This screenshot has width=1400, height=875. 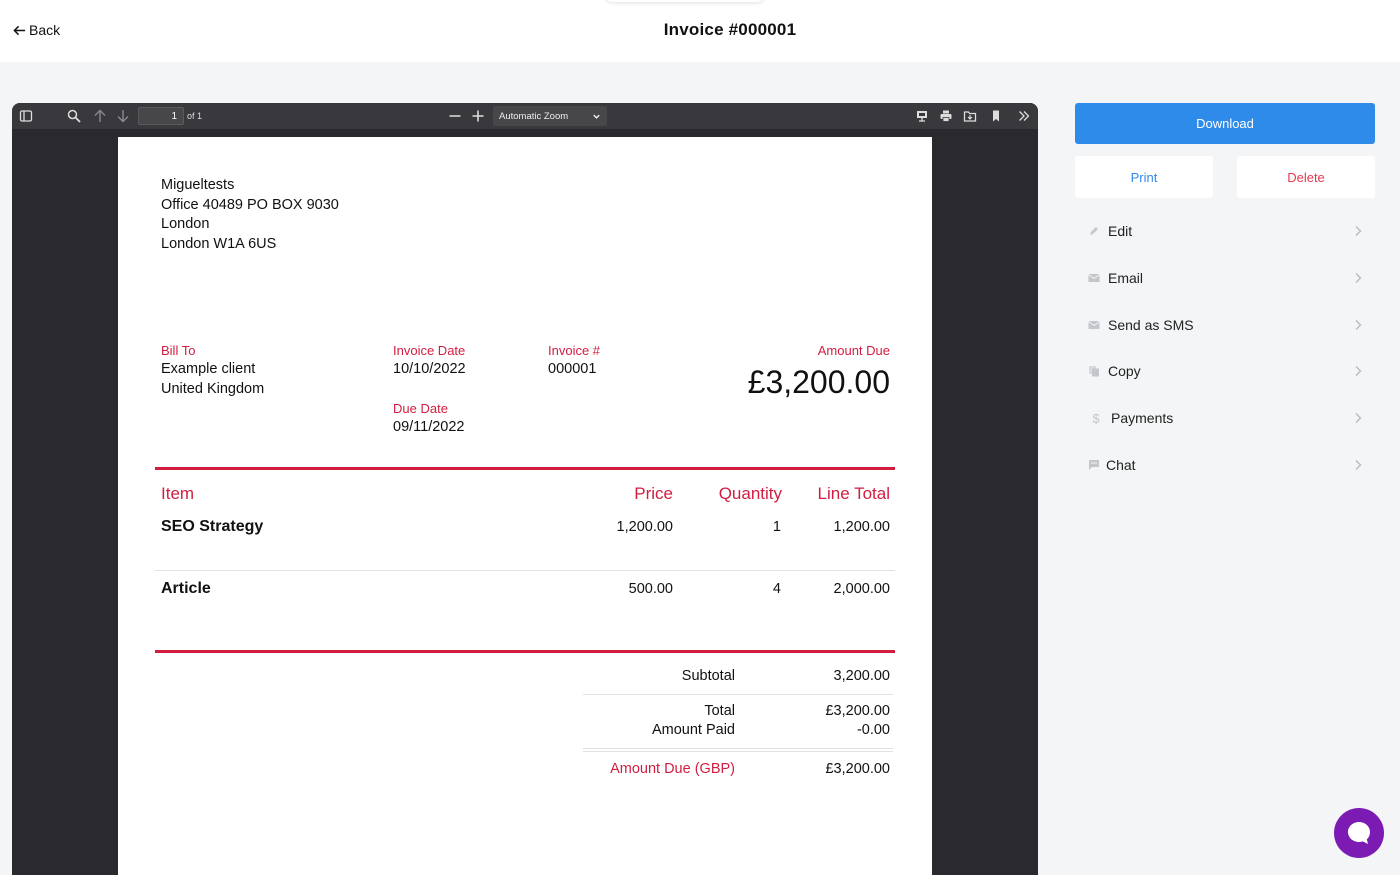 What do you see at coordinates (185, 224) in the screenshot?
I see `sender-line: London` at bounding box center [185, 224].